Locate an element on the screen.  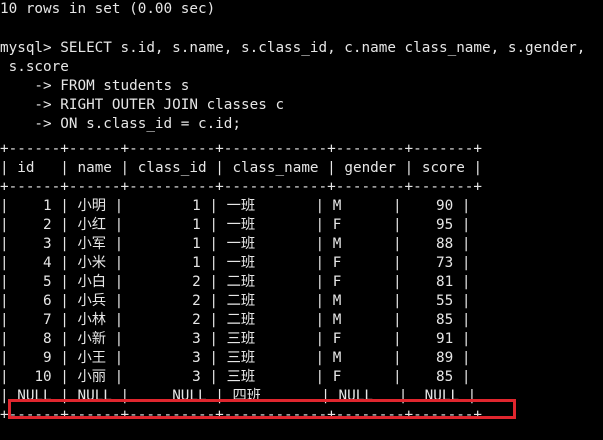
cell-class_id: NULL is located at coordinates (189, 396).